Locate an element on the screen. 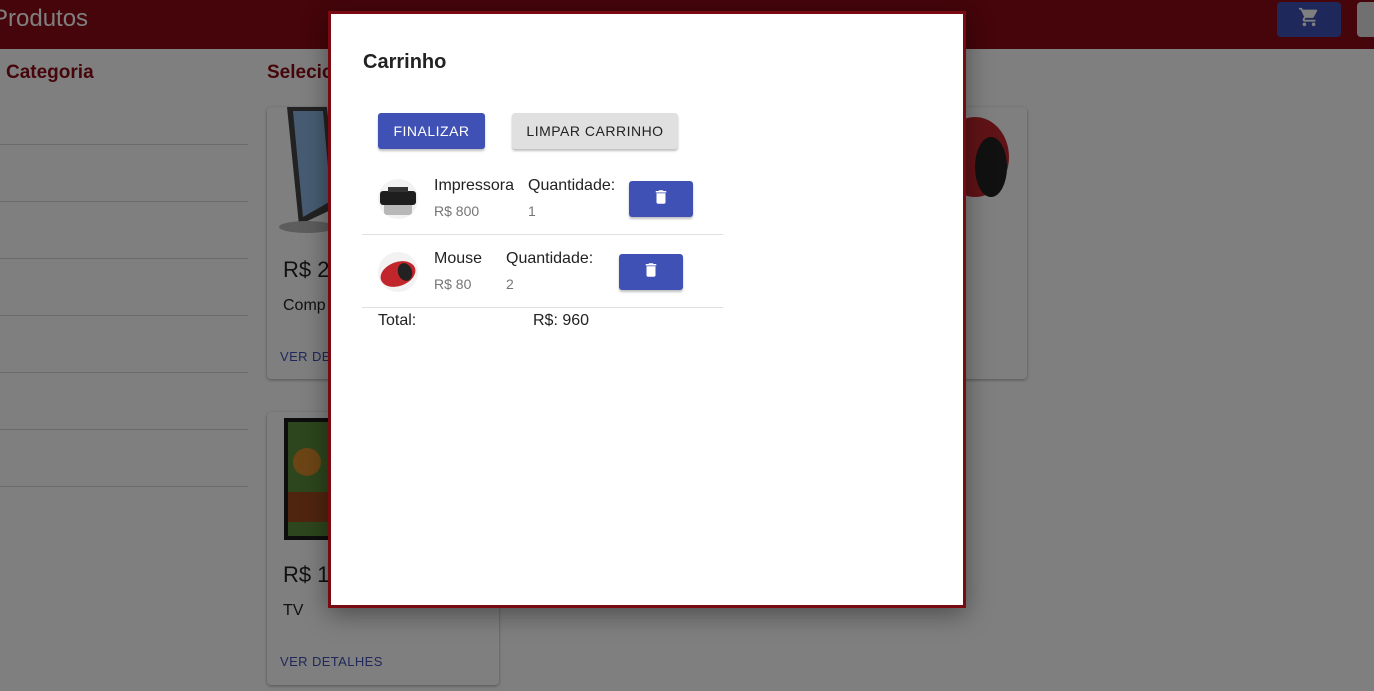 The image size is (1374, 691). clear-cart-button: LIMPAR CARRINHO is located at coordinates (595, 131).